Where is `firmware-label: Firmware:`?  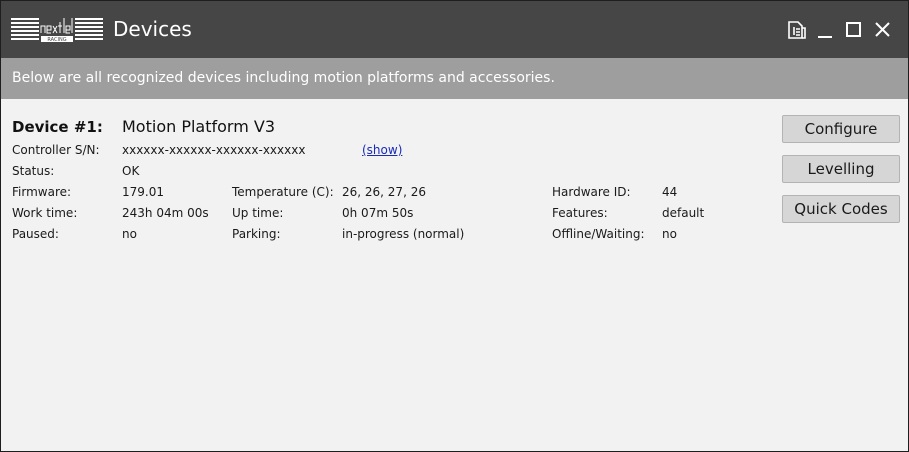
firmware-label: Firmware: is located at coordinates (42, 192).